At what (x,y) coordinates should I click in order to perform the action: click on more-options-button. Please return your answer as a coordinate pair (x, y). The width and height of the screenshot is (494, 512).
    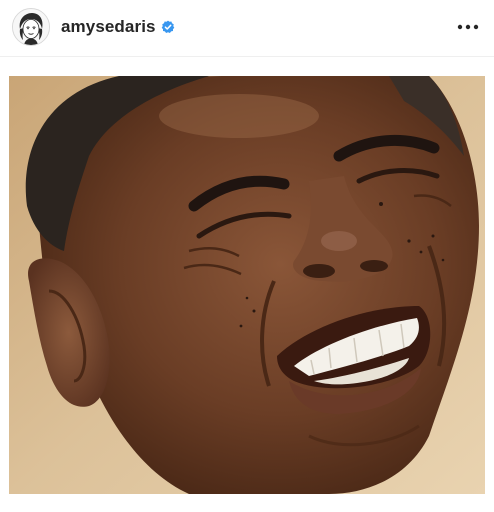
    Looking at the image, I should click on (468, 27).